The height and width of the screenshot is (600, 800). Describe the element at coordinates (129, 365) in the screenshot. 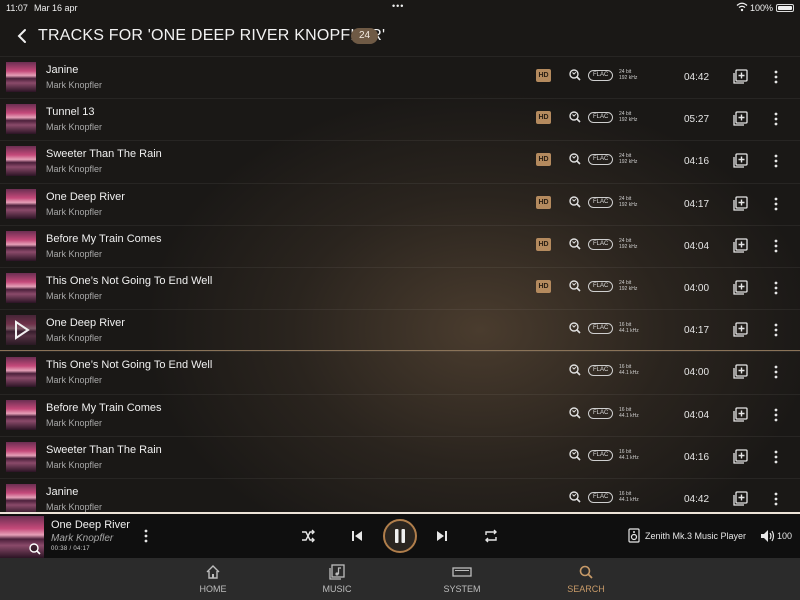

I see `track-title: This One’s Not Going To End Well` at that location.